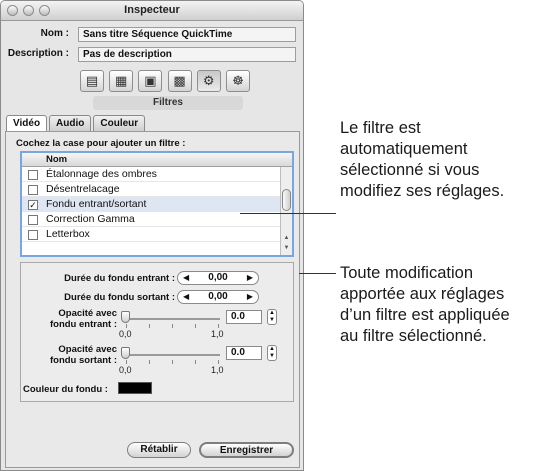 Image resolution: width=546 pixels, height=471 pixels. What do you see at coordinates (208, 81) in the screenshot?
I see `filters-icon: ⚙` at bounding box center [208, 81].